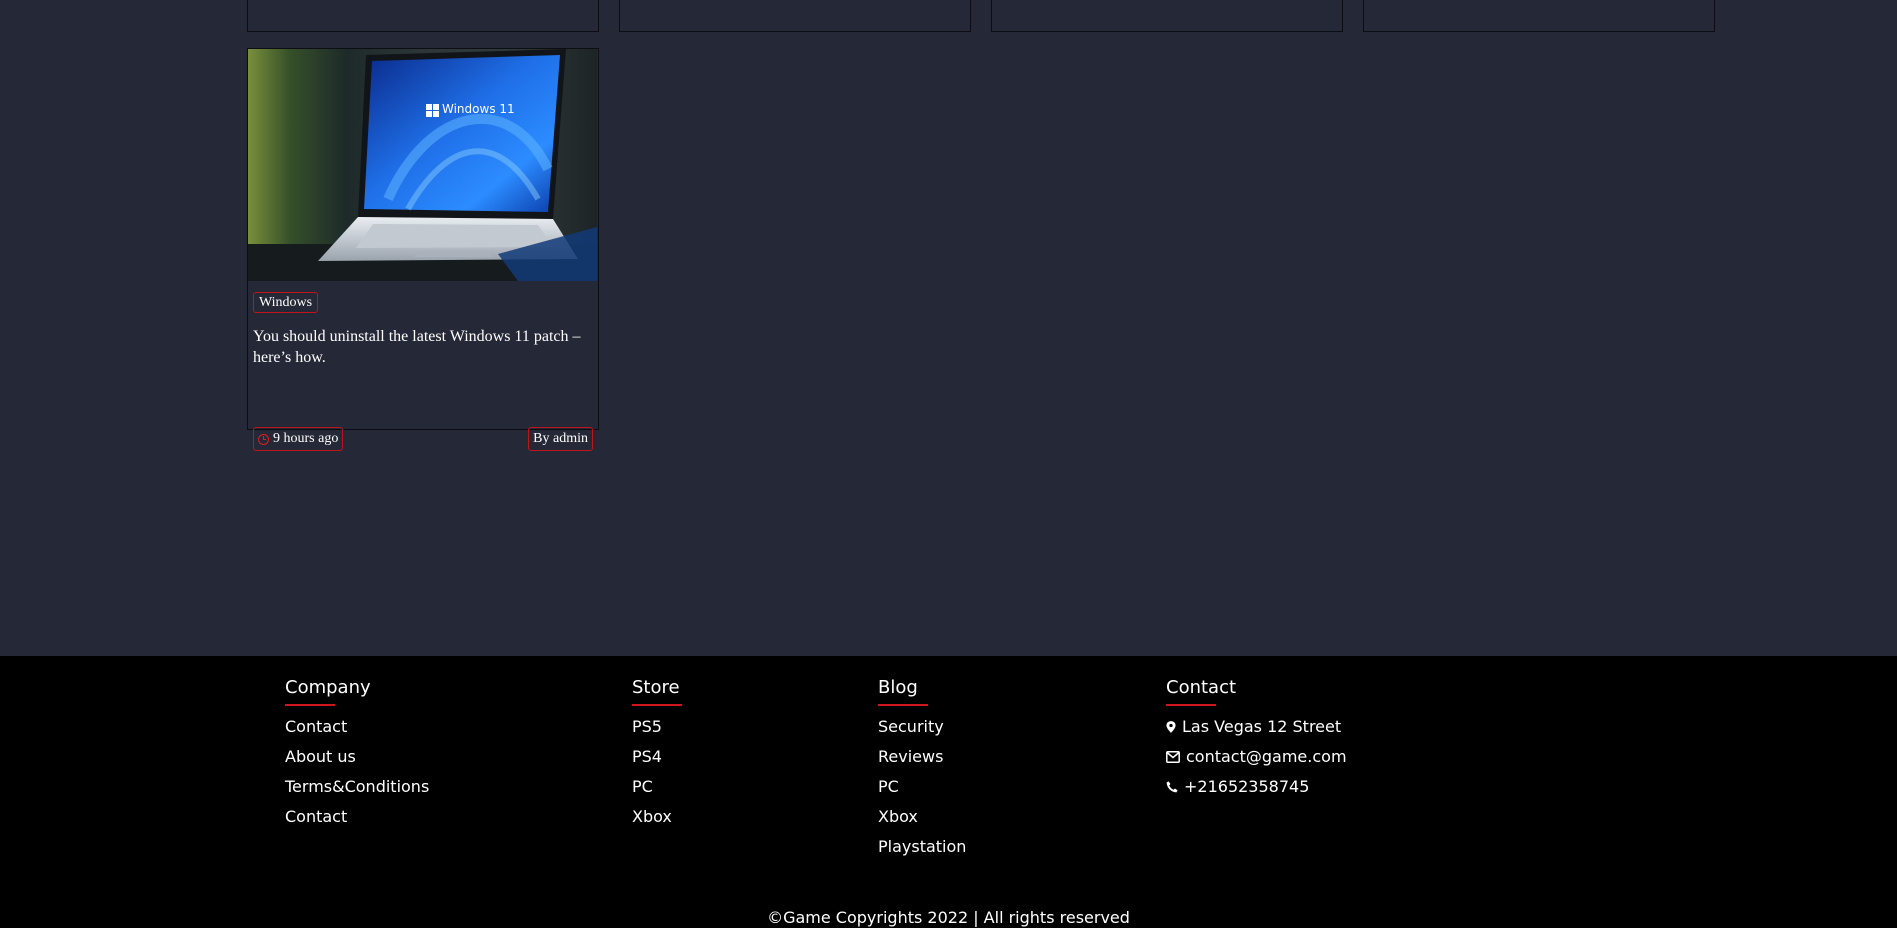 Image resolution: width=1897 pixels, height=928 pixels. What do you see at coordinates (357, 691) in the screenshot?
I see `footer-company-heading: Company` at bounding box center [357, 691].